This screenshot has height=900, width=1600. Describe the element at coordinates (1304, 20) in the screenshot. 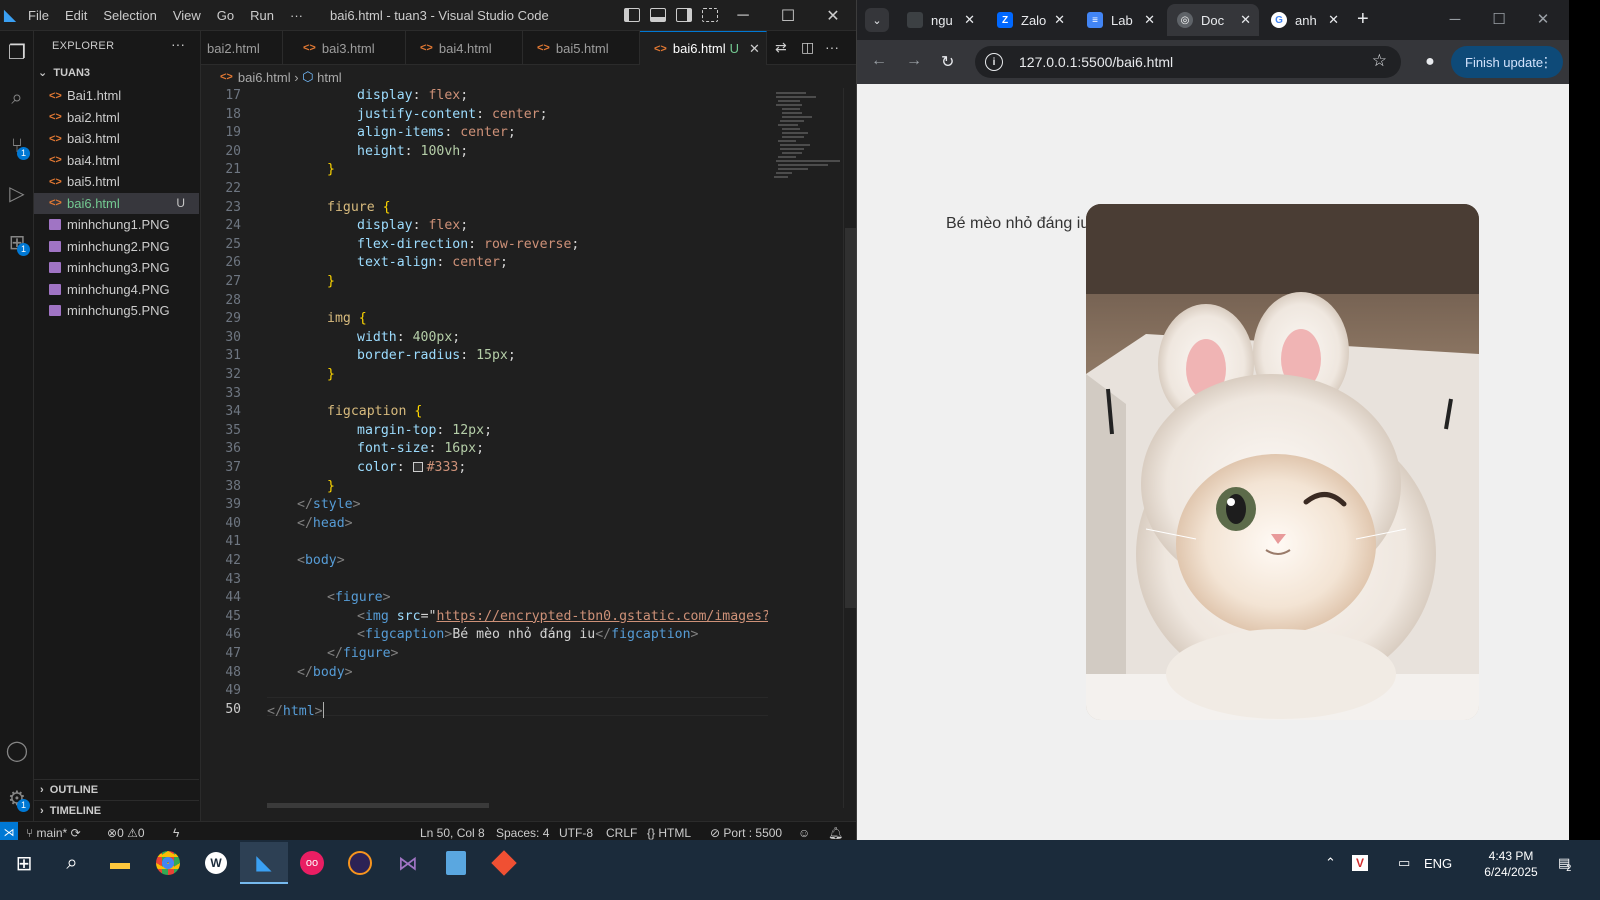

I see `browser-tab-5: Ganh ✕` at that location.